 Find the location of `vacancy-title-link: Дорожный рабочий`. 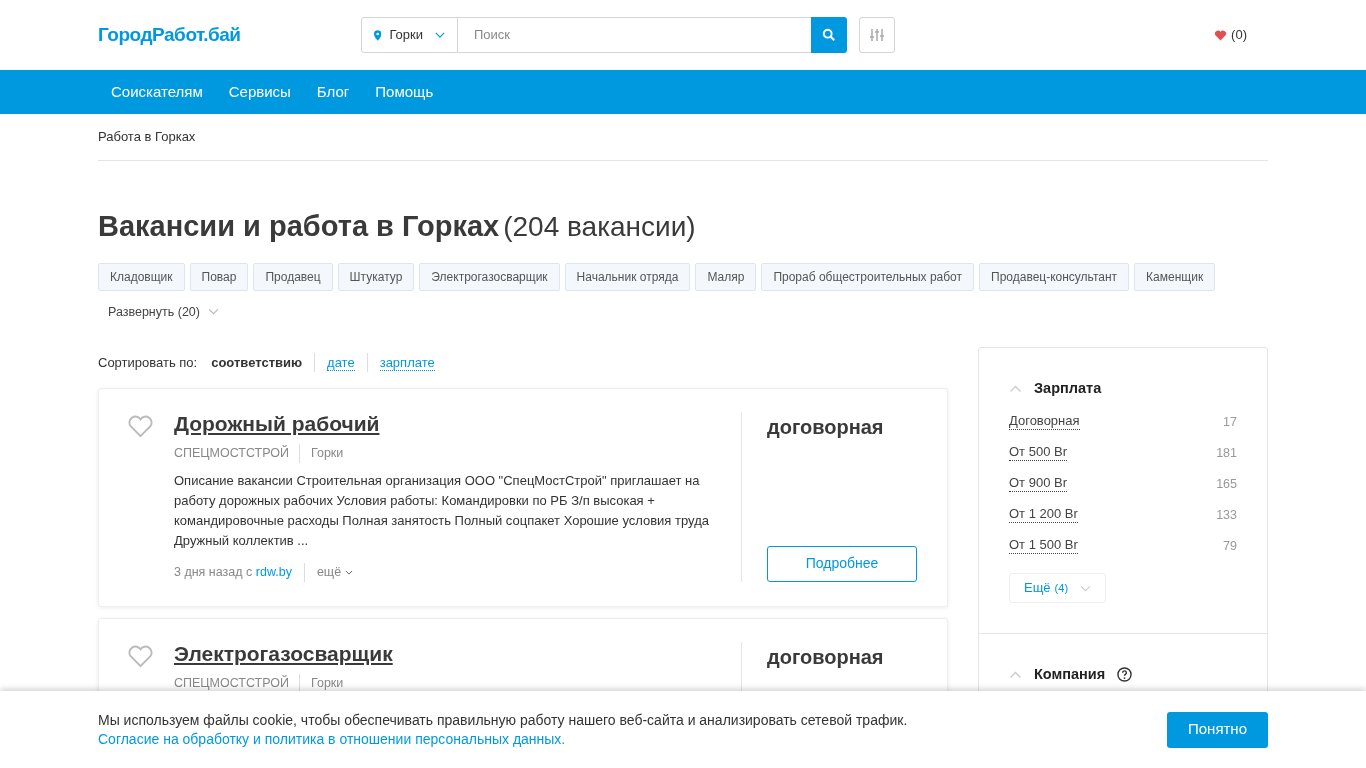

vacancy-title-link: Дорожный рабочий is located at coordinates (445, 424).